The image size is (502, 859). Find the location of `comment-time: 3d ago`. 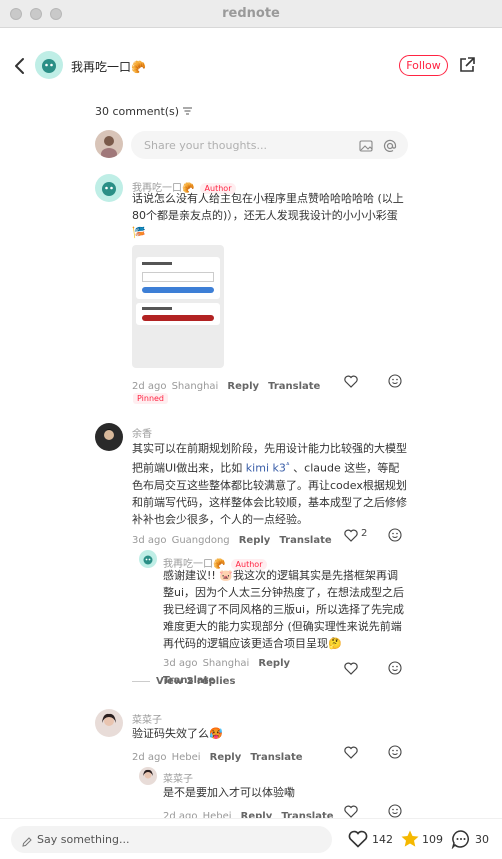

comment-time: 3d ago is located at coordinates (149, 540).